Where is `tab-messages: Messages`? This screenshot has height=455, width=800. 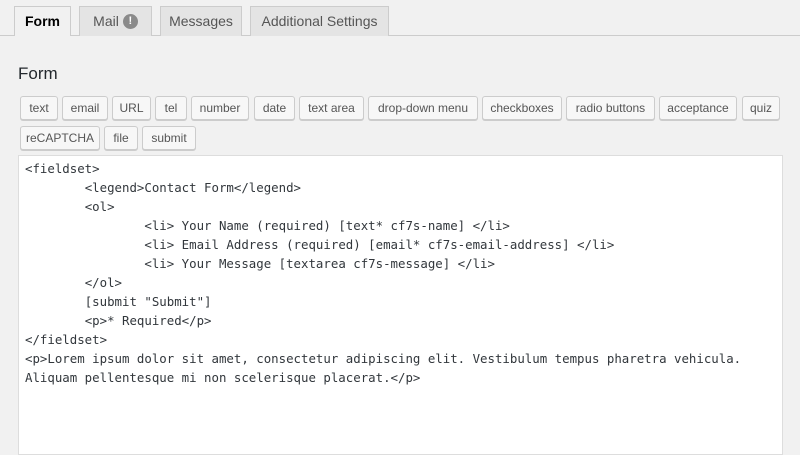 tab-messages: Messages is located at coordinates (201, 21).